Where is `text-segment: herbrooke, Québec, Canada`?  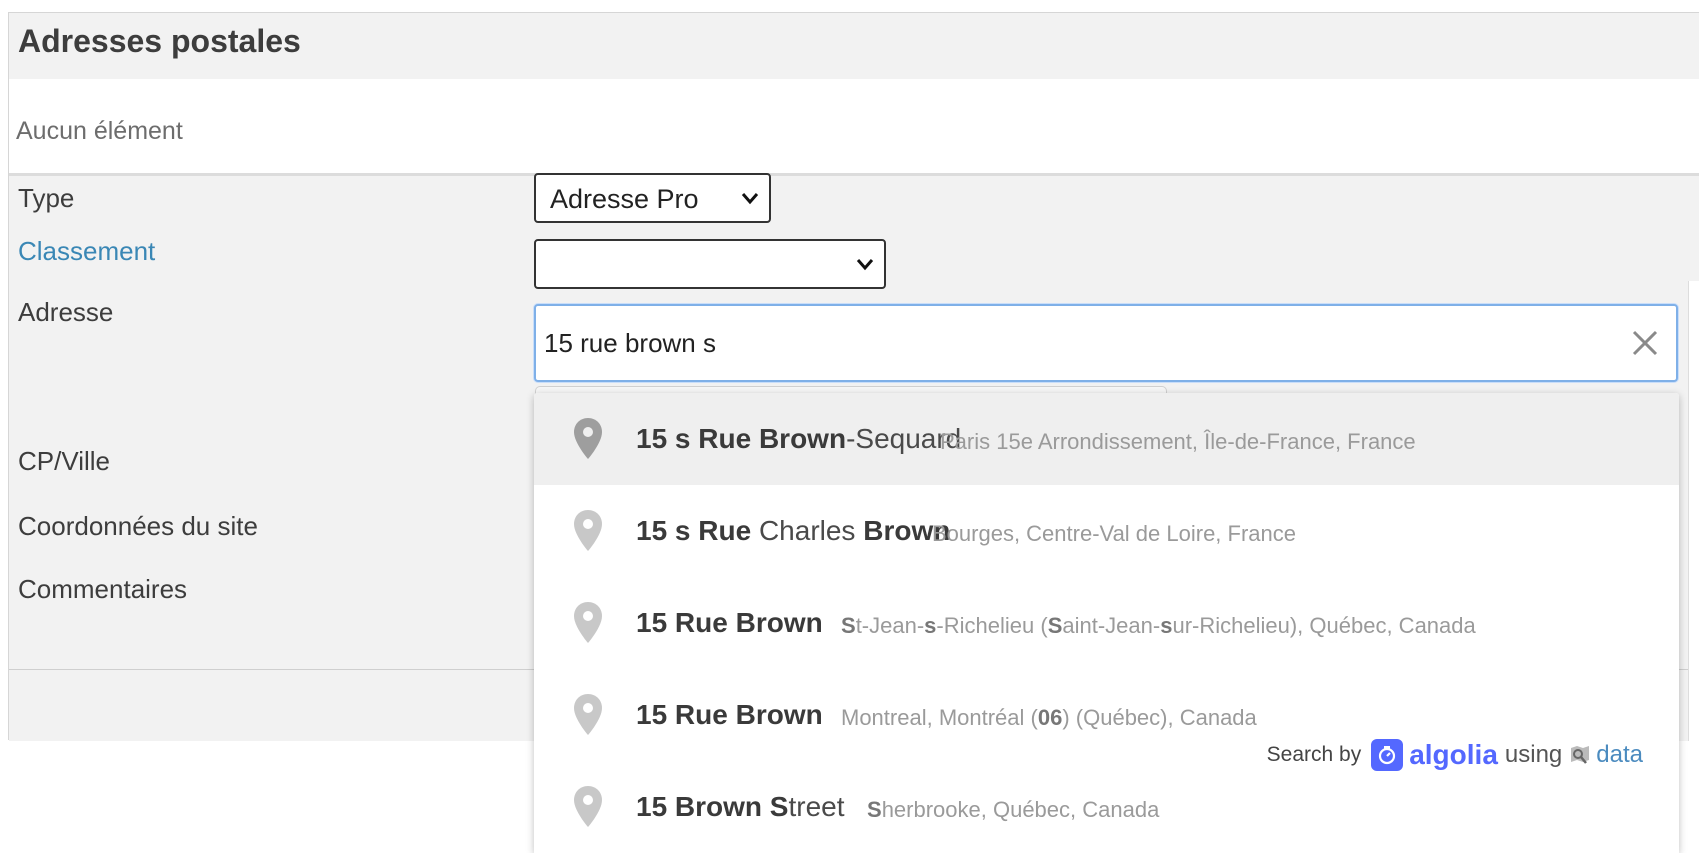
text-segment: herbrooke, Québec, Canada is located at coordinates (1020, 809).